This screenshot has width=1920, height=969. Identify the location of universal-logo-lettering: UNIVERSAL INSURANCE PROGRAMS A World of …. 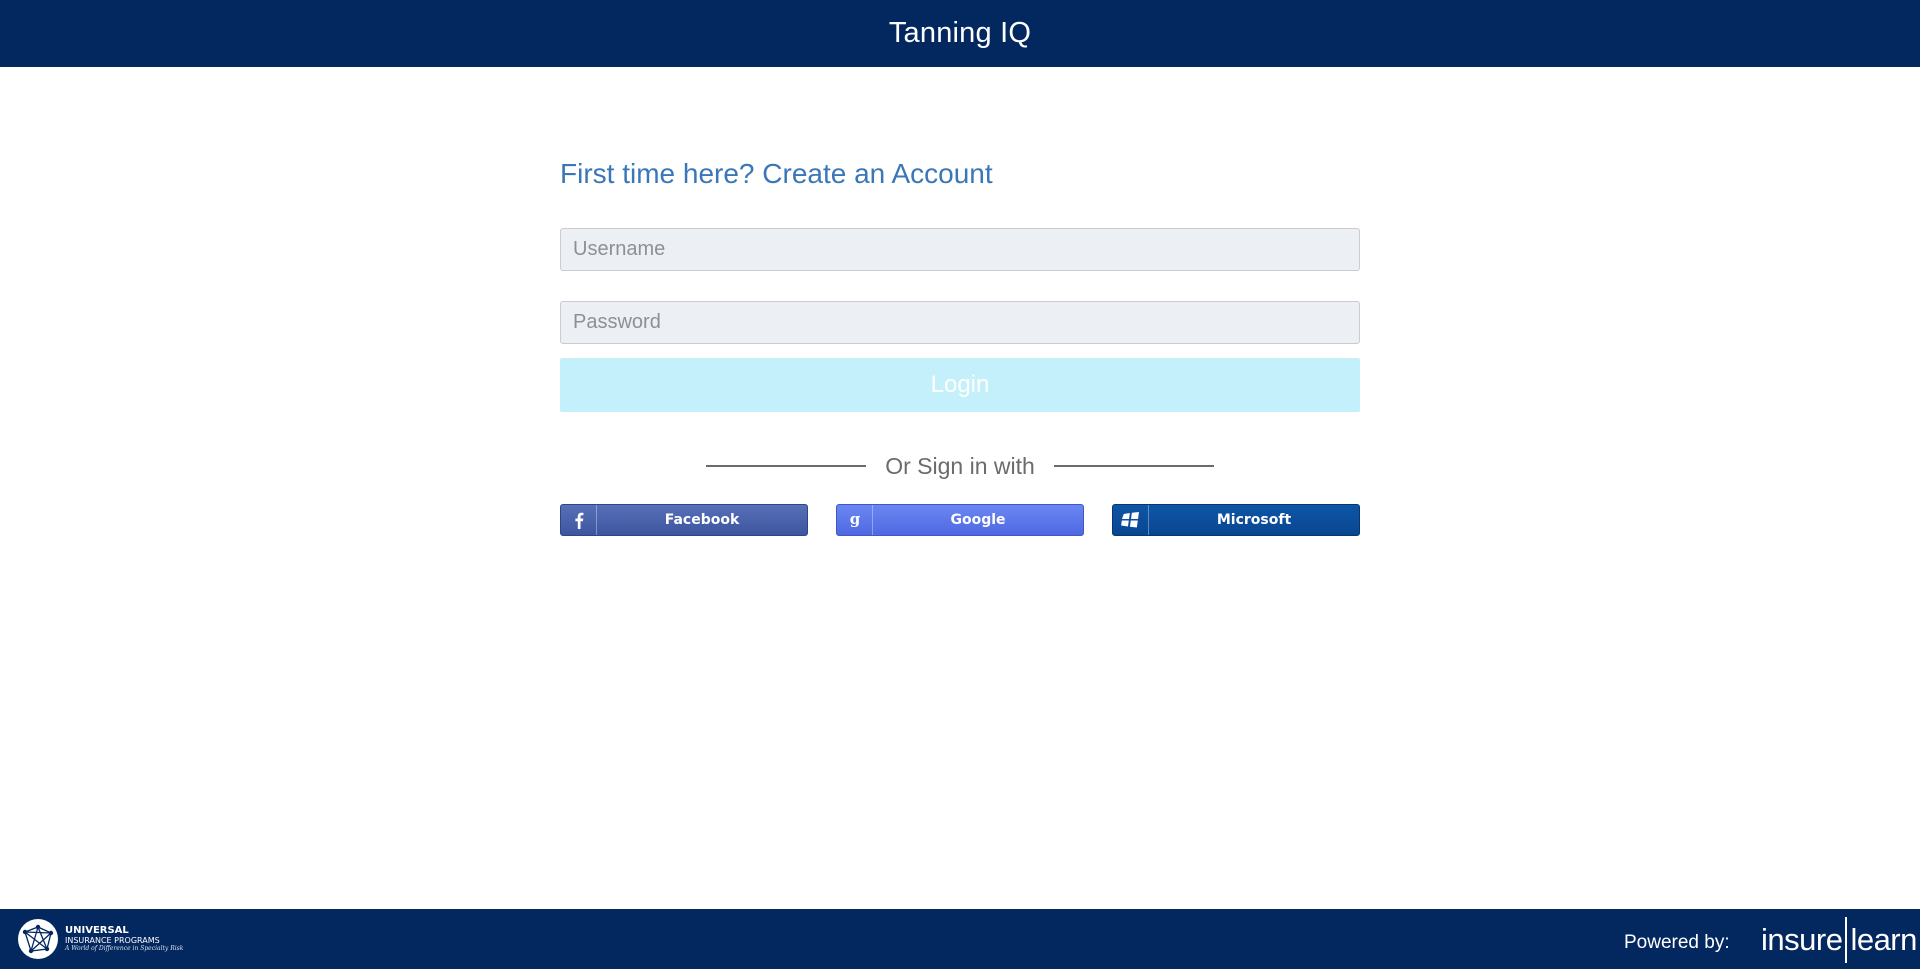
(124, 939).